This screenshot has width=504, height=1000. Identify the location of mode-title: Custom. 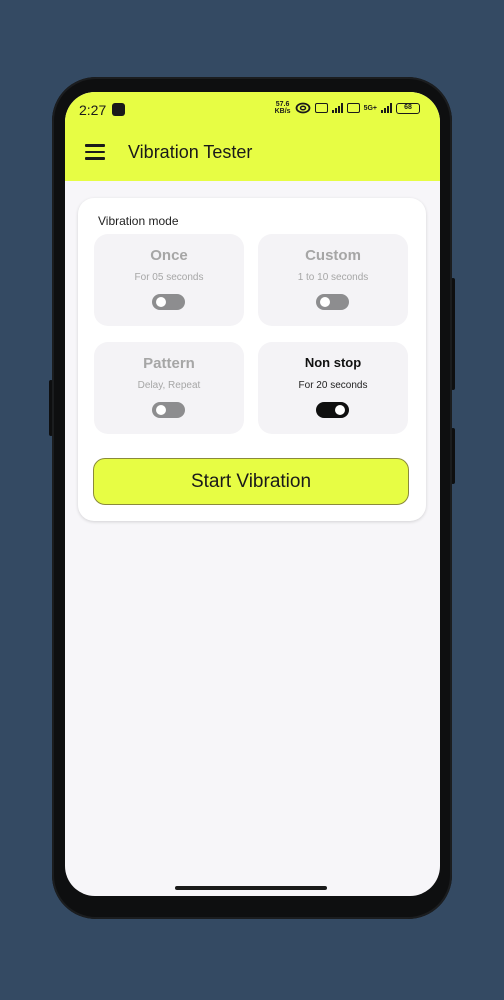
(333, 255).